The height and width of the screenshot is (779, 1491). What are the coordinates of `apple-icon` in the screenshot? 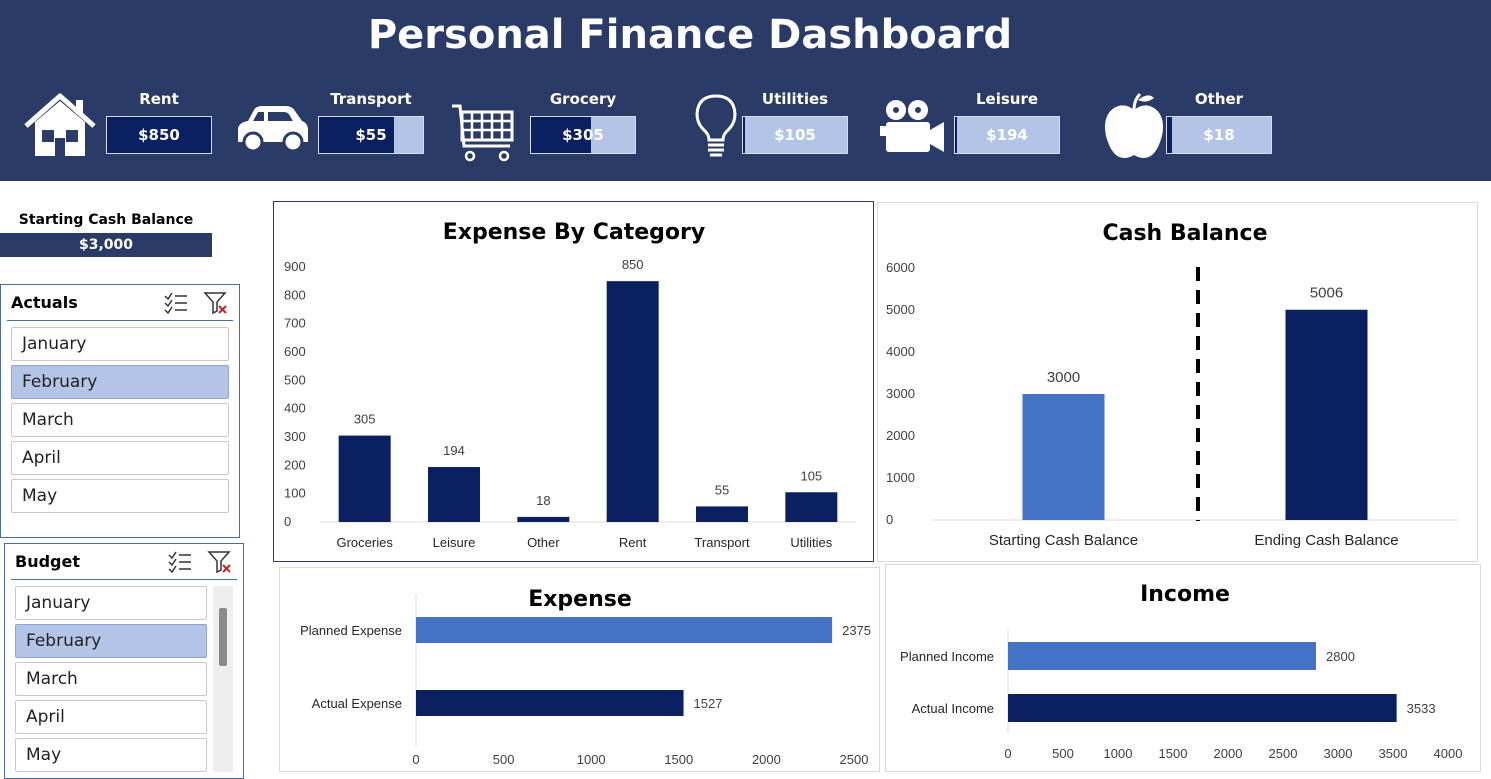 It's located at (1134, 125).